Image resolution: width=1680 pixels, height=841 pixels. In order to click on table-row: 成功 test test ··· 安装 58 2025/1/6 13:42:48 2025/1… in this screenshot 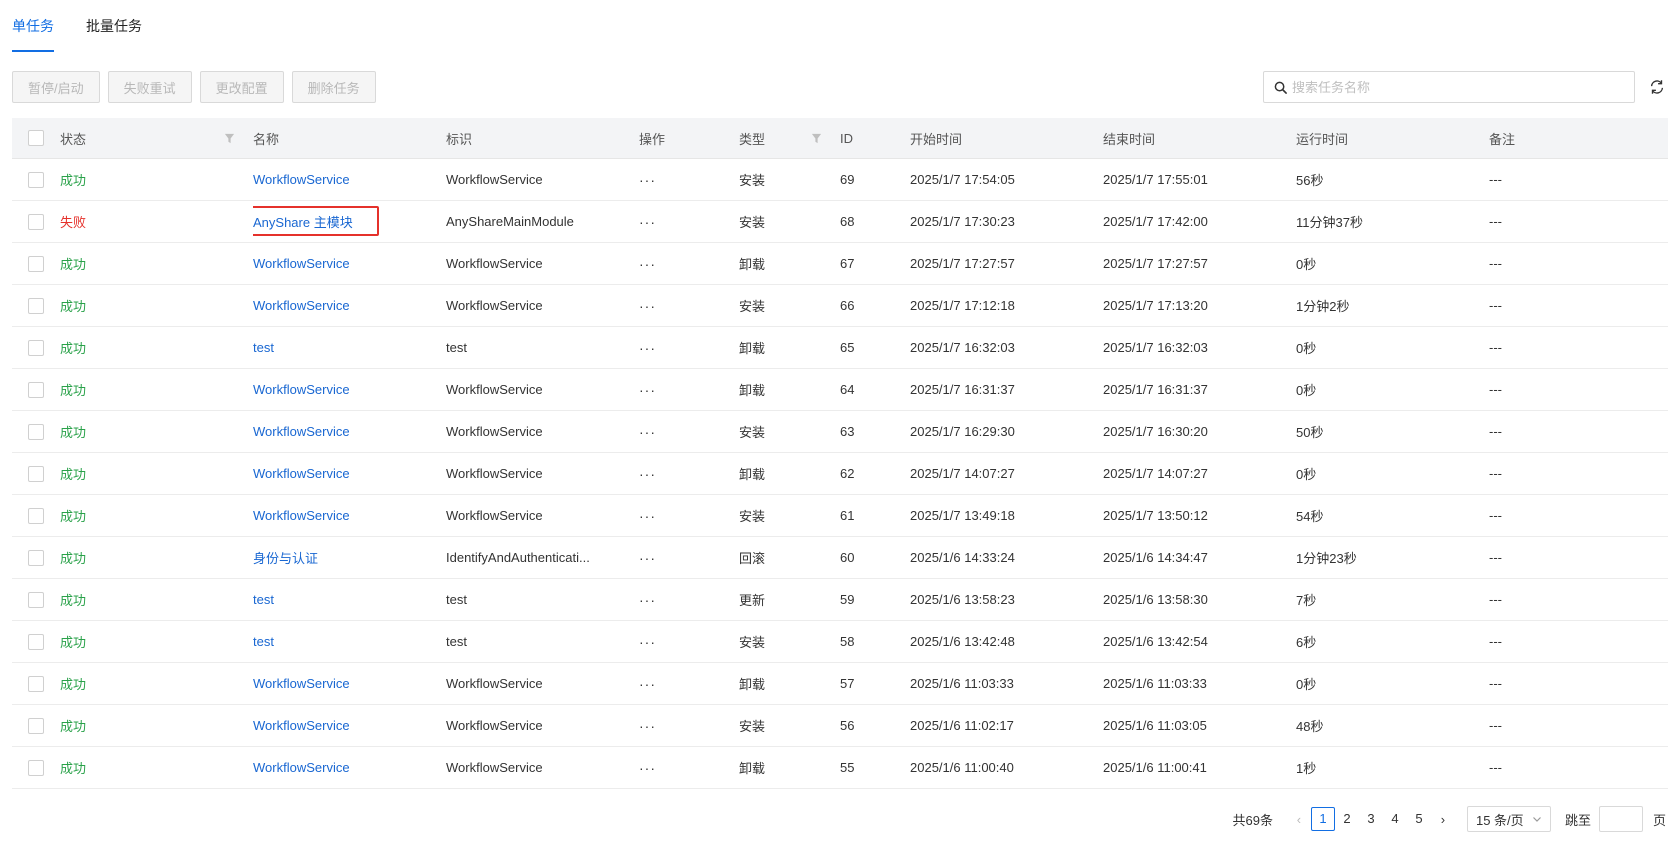, I will do `click(840, 642)`.